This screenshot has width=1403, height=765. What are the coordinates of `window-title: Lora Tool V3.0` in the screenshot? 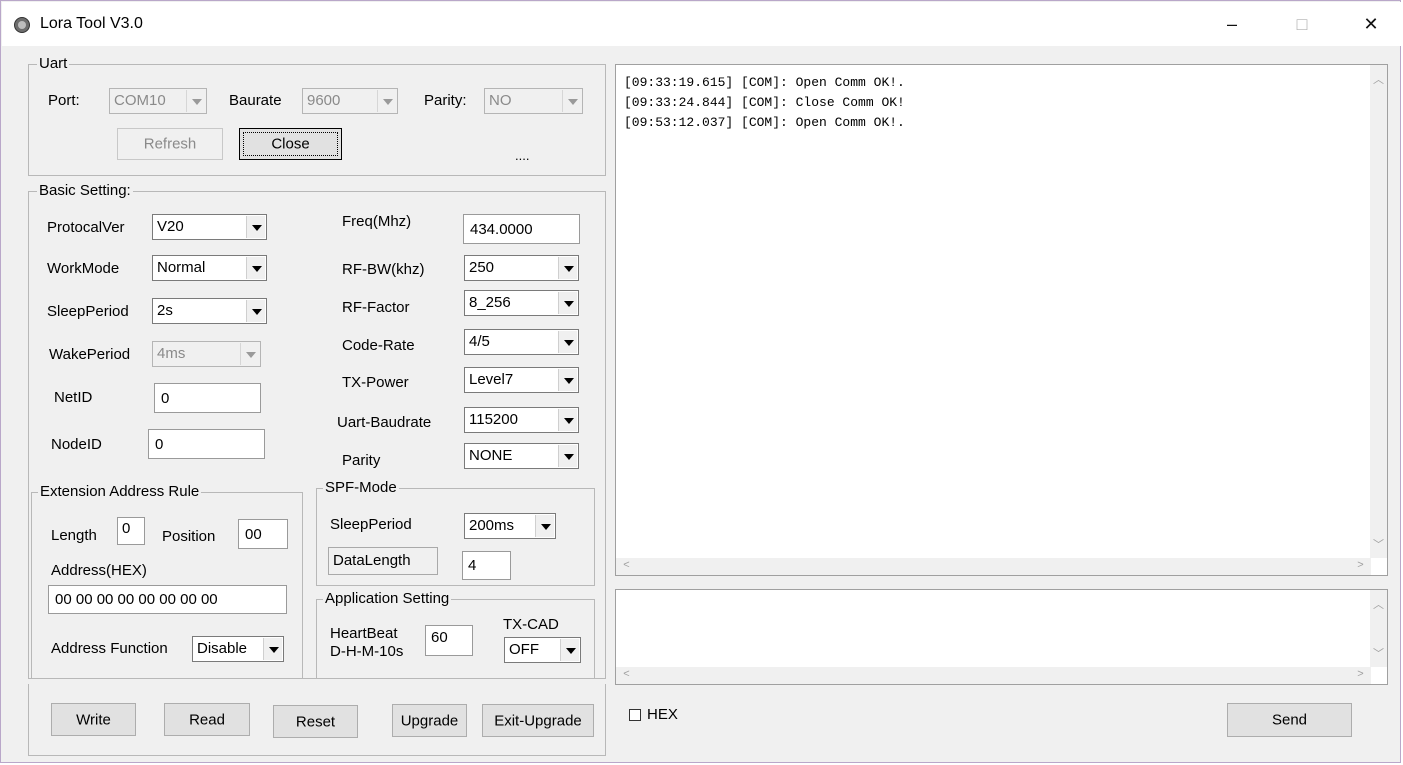 It's located at (91, 23).